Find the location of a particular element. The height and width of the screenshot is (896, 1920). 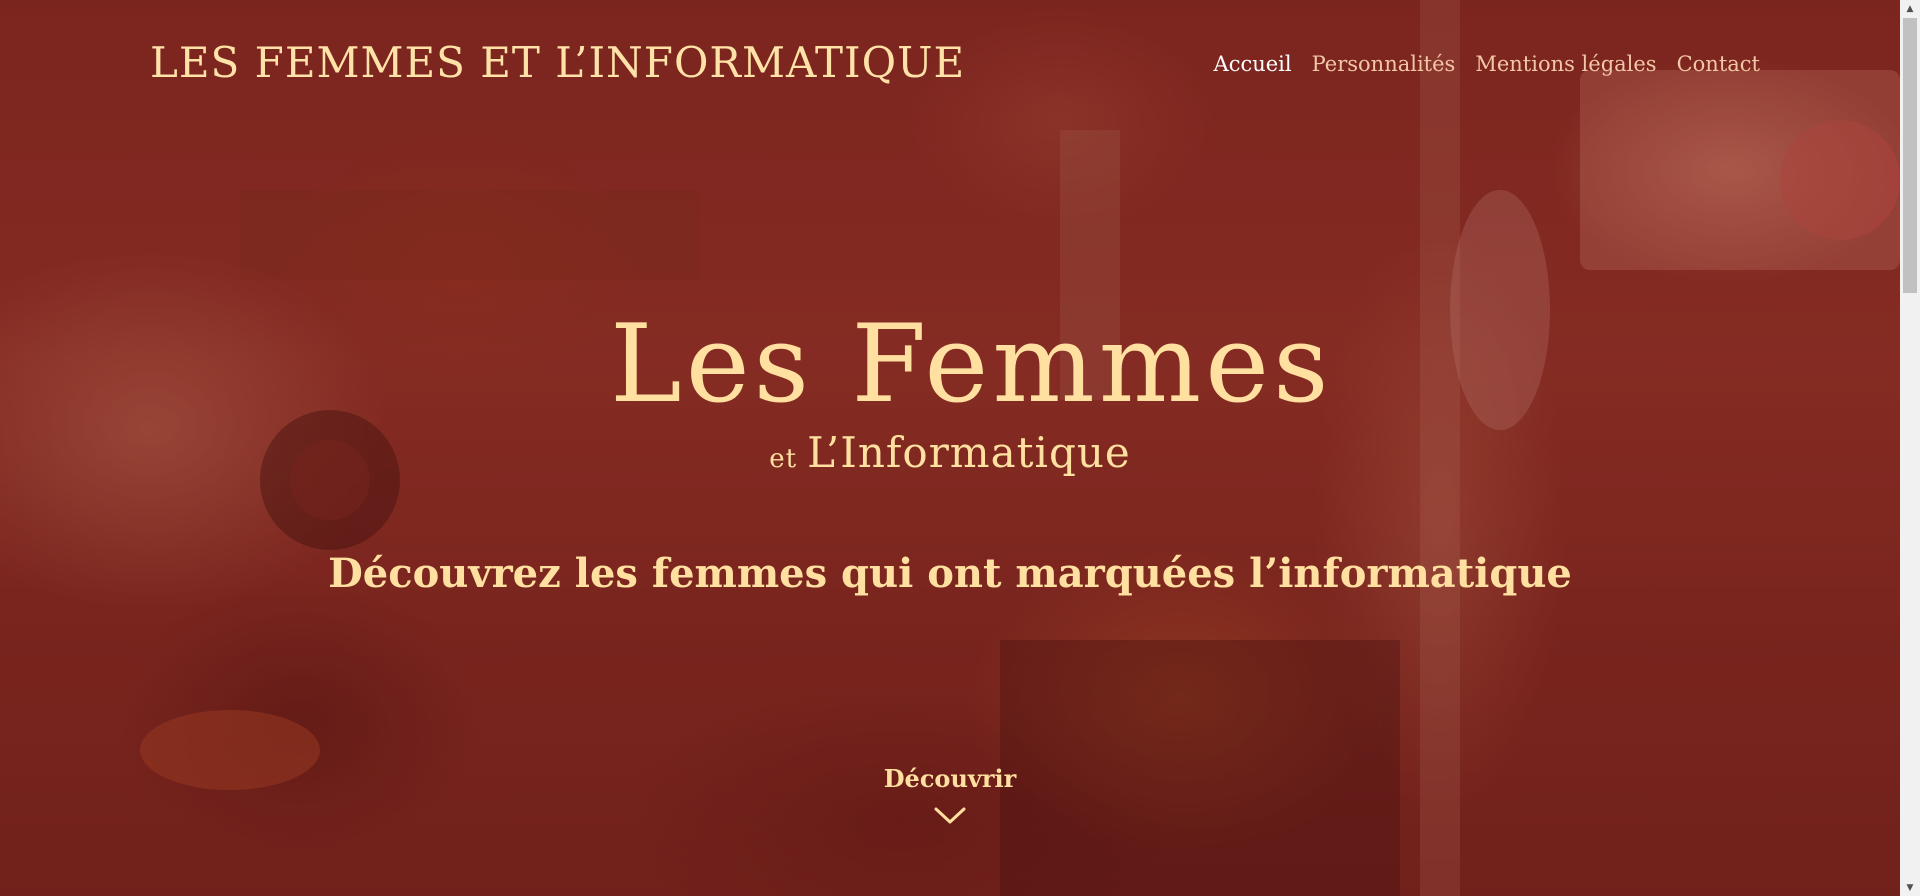

hero-logo: Les Femmes et L’Informatique is located at coordinates (971, 396).